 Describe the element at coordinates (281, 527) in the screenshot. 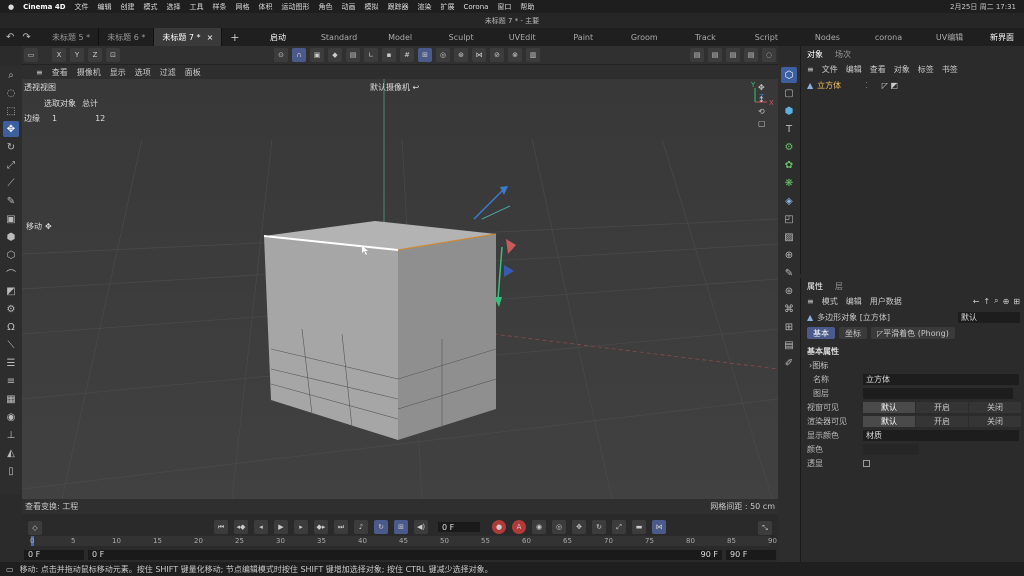

I see `play-icon: ▶` at that location.